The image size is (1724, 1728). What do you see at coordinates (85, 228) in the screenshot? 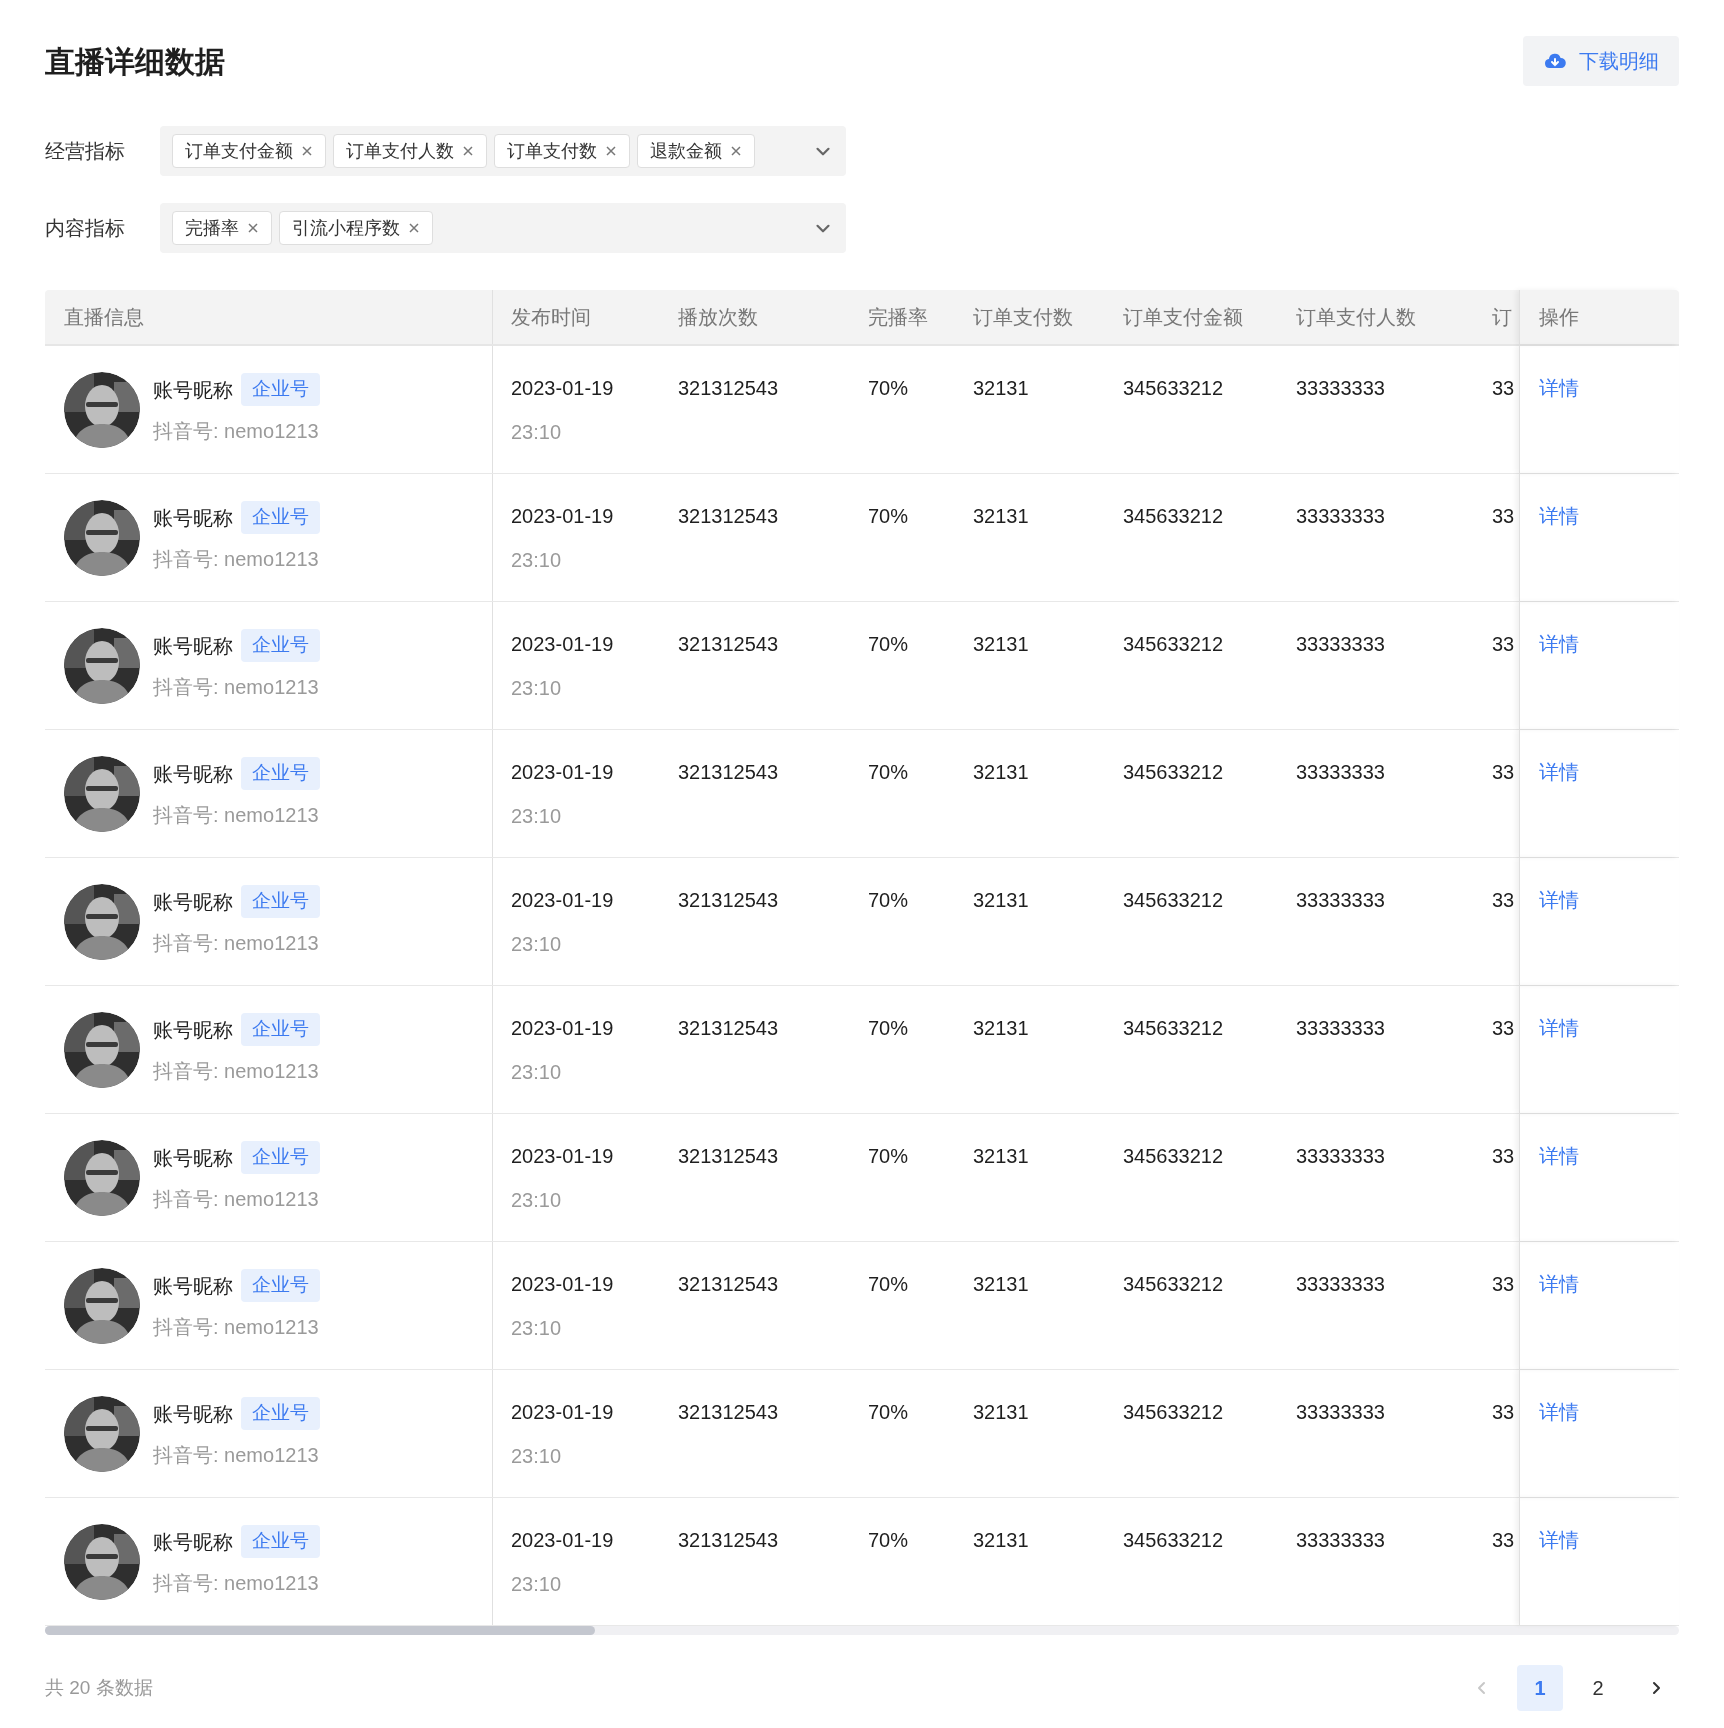
I see `filter-label: 内容指标` at bounding box center [85, 228].